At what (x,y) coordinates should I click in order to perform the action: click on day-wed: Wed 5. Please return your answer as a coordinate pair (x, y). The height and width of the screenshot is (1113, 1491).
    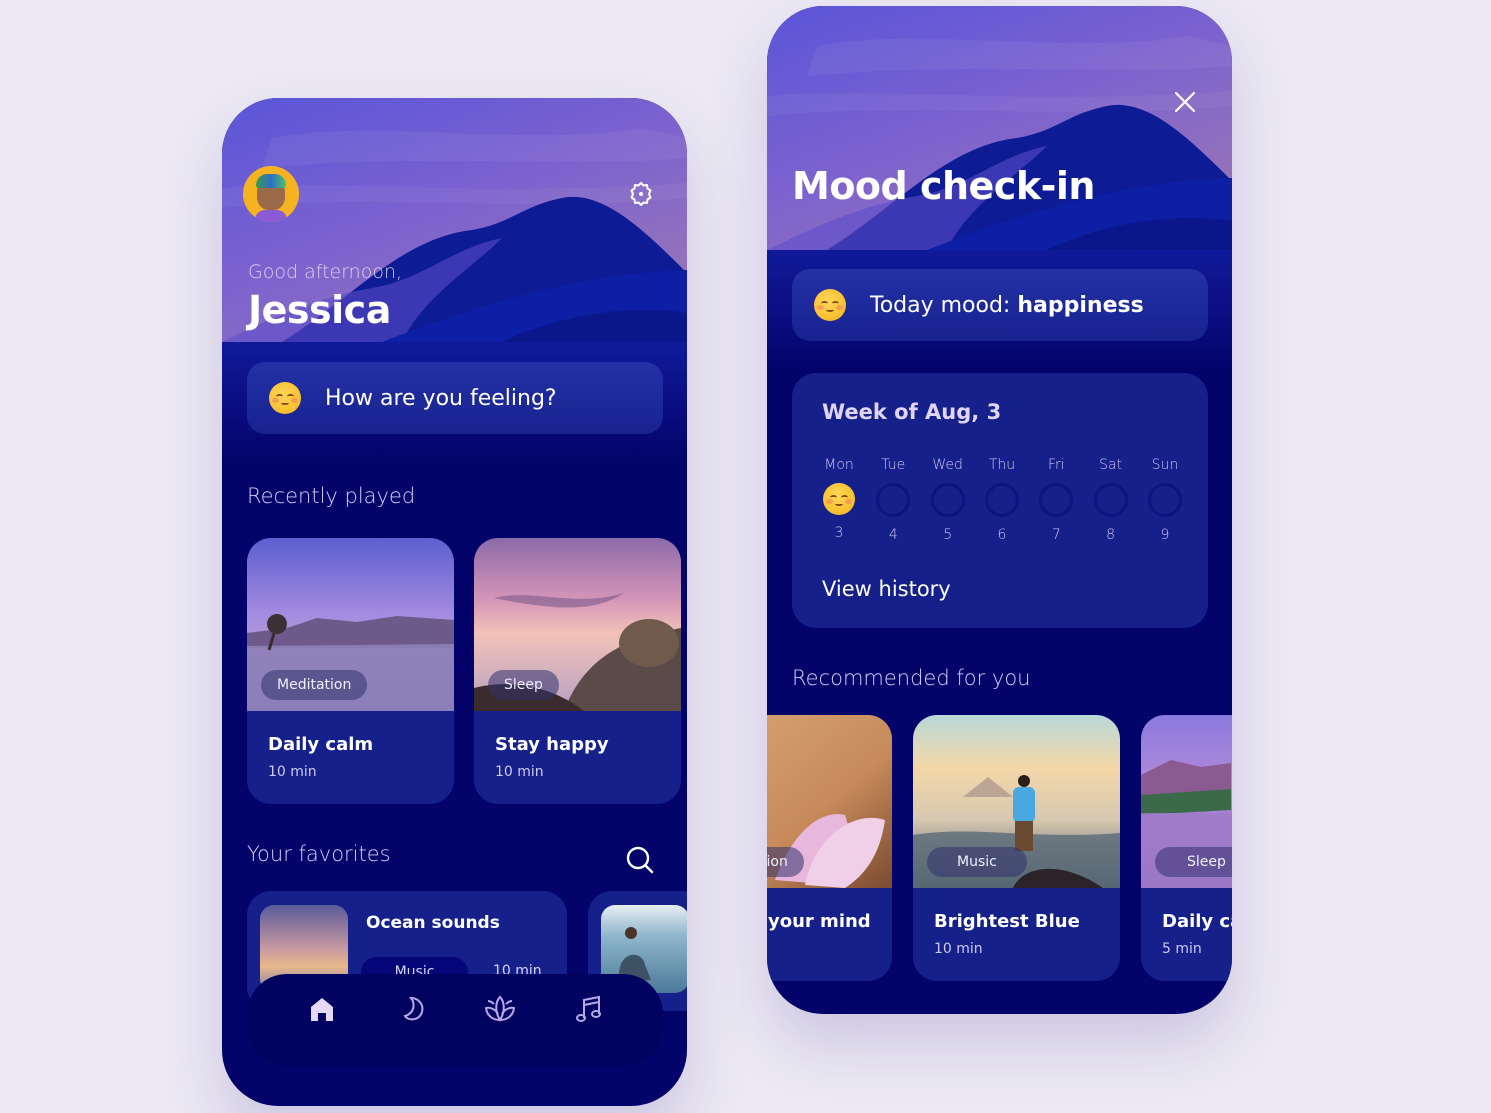
    Looking at the image, I should click on (948, 500).